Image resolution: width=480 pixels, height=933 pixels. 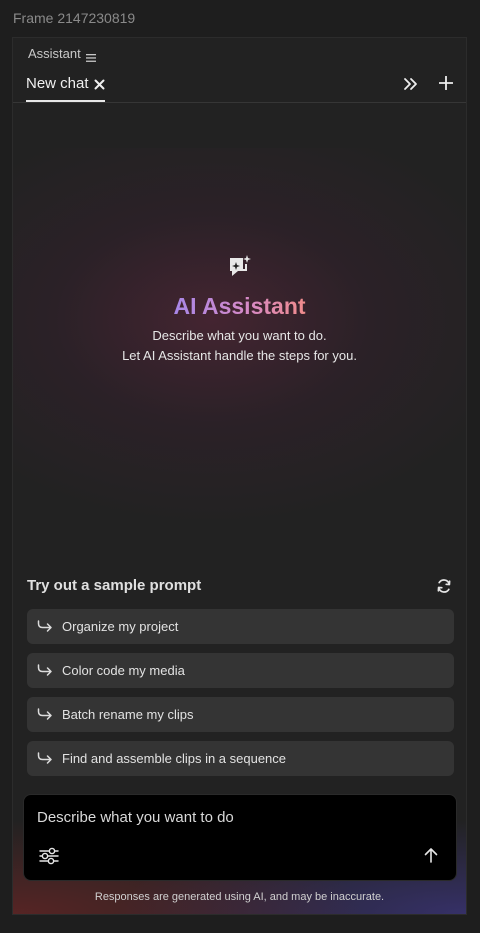 What do you see at coordinates (444, 586) in the screenshot?
I see `refresh-icon` at bounding box center [444, 586].